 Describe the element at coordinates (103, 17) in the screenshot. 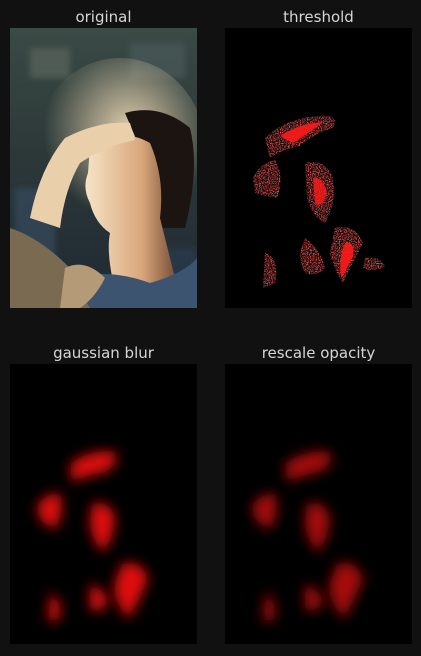

I see `panel-title-original: original` at that location.